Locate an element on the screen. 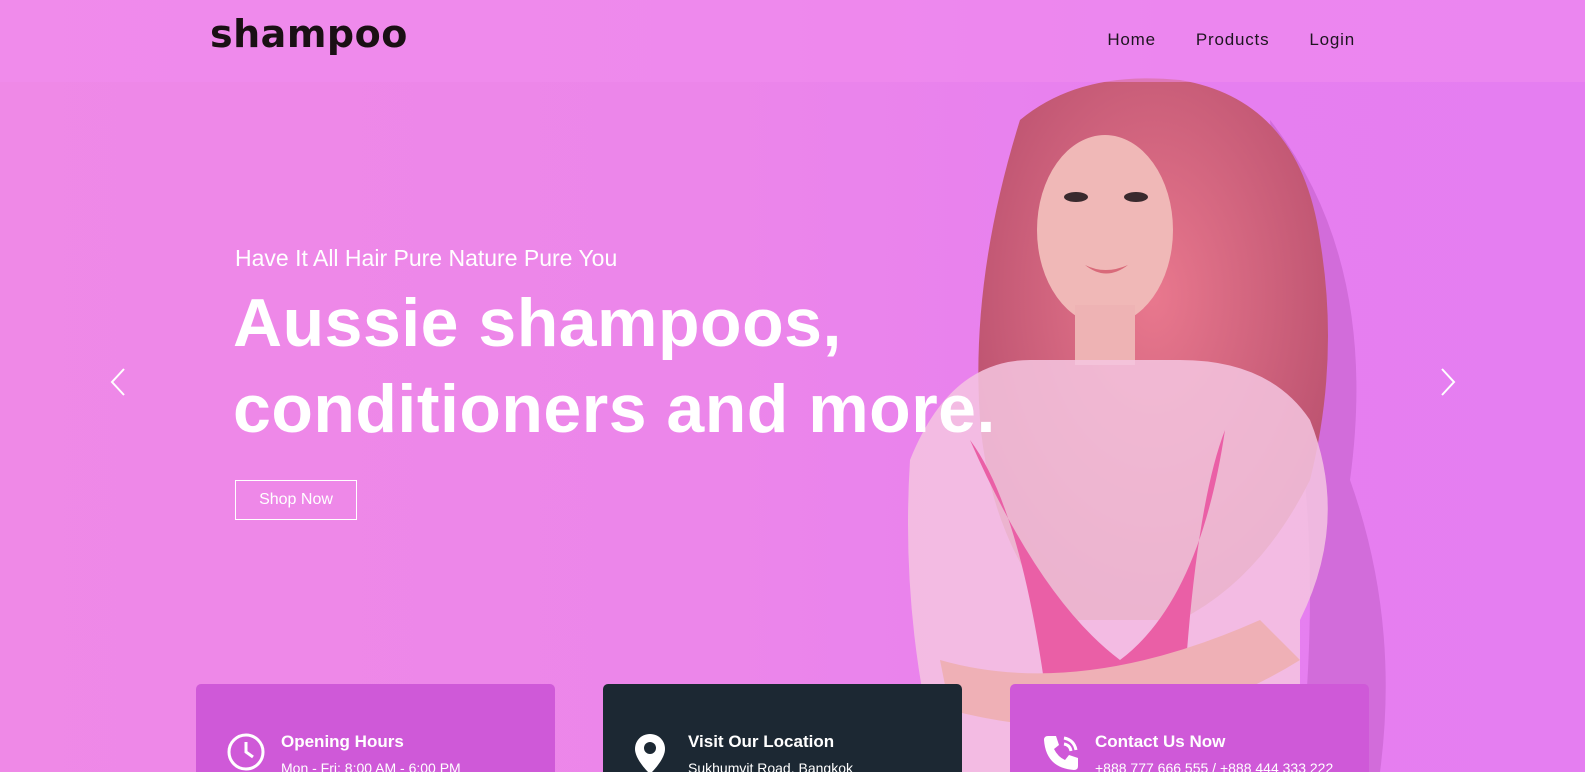  card-text: Sukhumvit Road, Bangkok is located at coordinates (770, 766).